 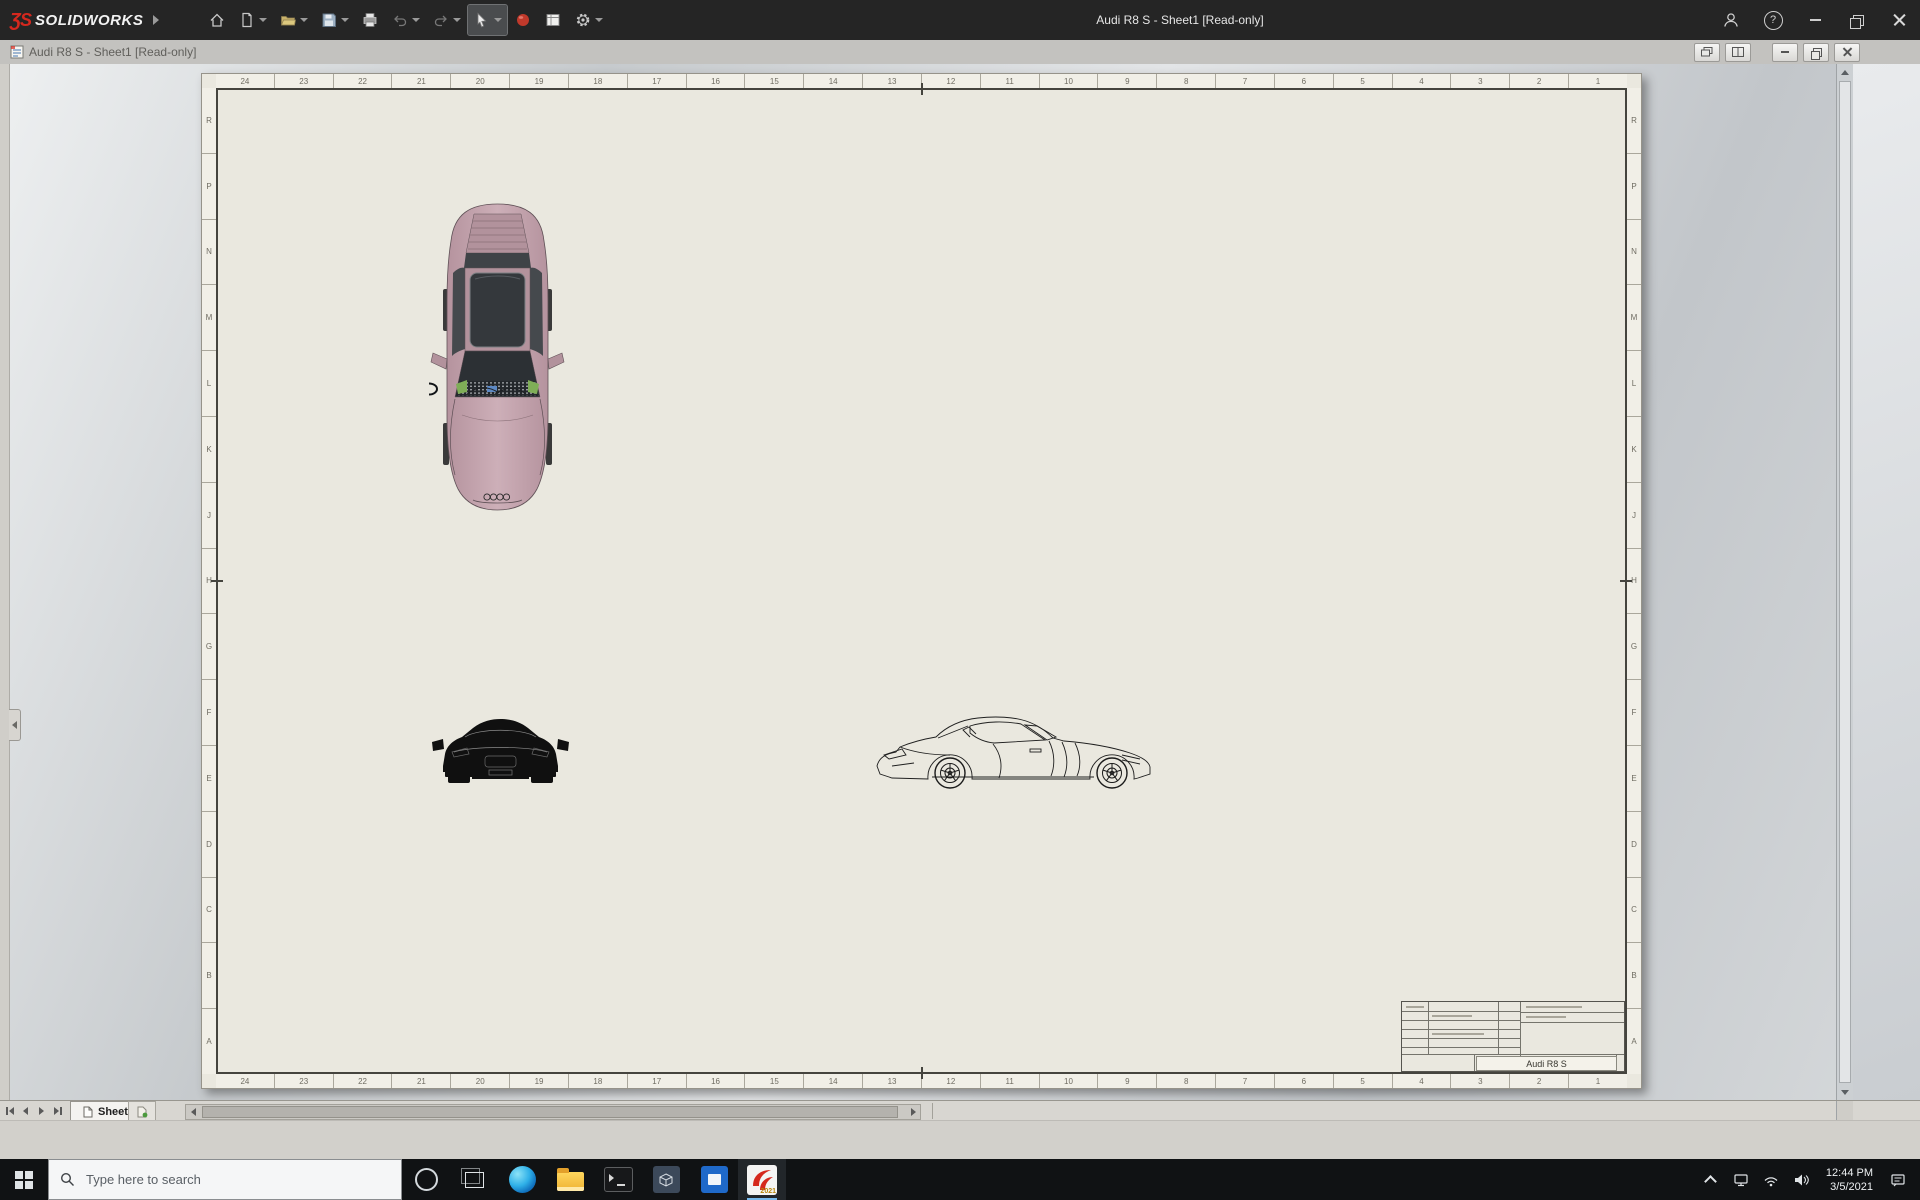 What do you see at coordinates (618, 1179) in the screenshot?
I see `terminal-button` at bounding box center [618, 1179].